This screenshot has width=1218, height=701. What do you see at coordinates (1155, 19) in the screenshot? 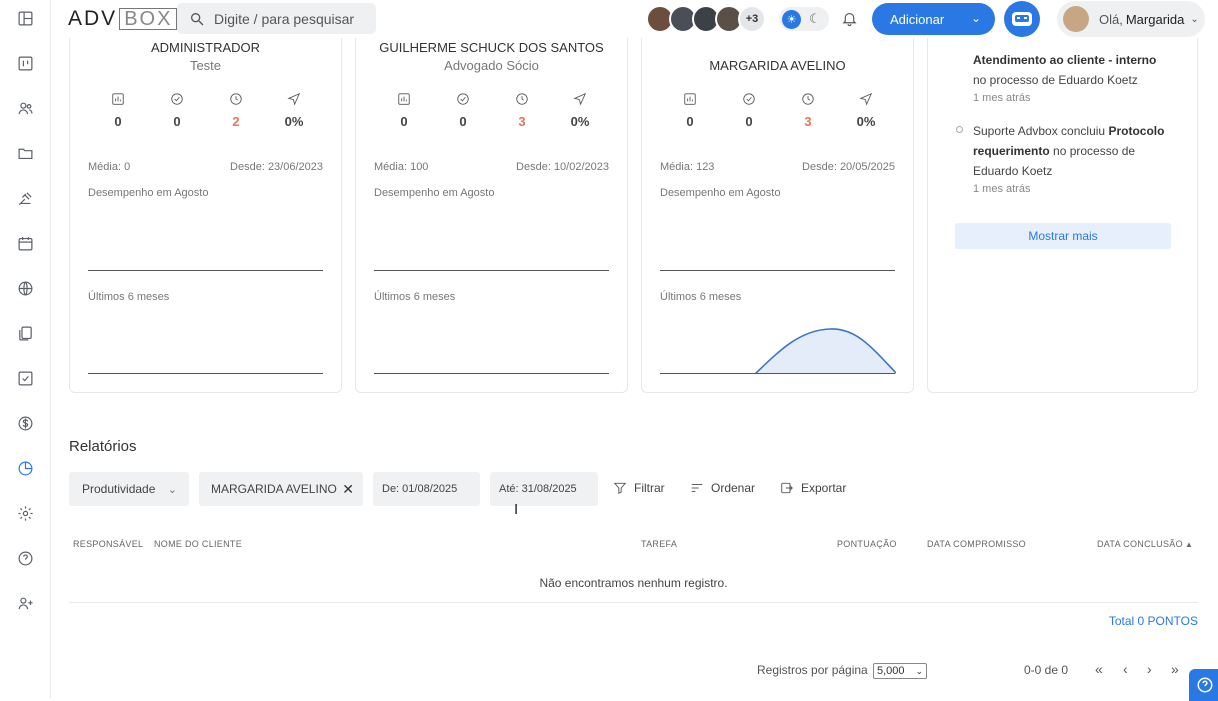
I see `user-name: Margarida` at bounding box center [1155, 19].